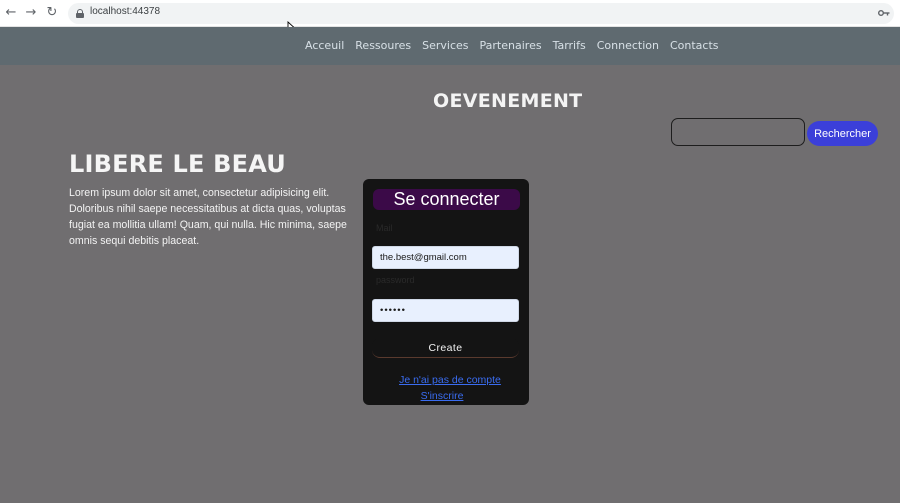  What do you see at coordinates (842, 133) in the screenshot?
I see `search-button: Rechercher` at bounding box center [842, 133].